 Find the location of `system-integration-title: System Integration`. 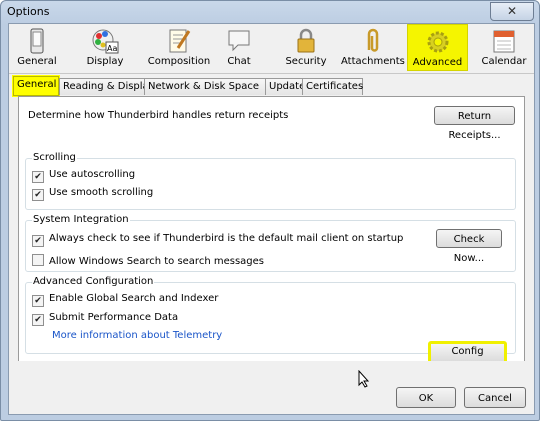

system-integration-title: System Integration is located at coordinates (81, 219).